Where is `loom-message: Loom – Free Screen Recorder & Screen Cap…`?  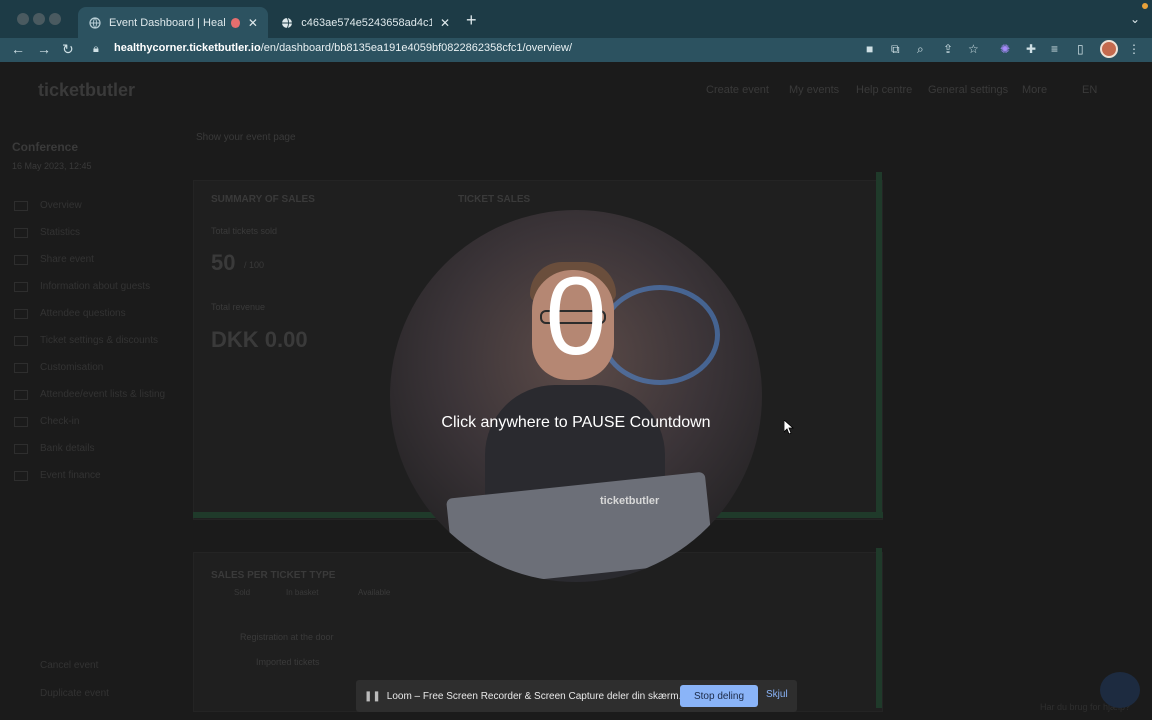 loom-message: Loom – Free Screen Recorder & Screen Cap… is located at coordinates (534, 696).